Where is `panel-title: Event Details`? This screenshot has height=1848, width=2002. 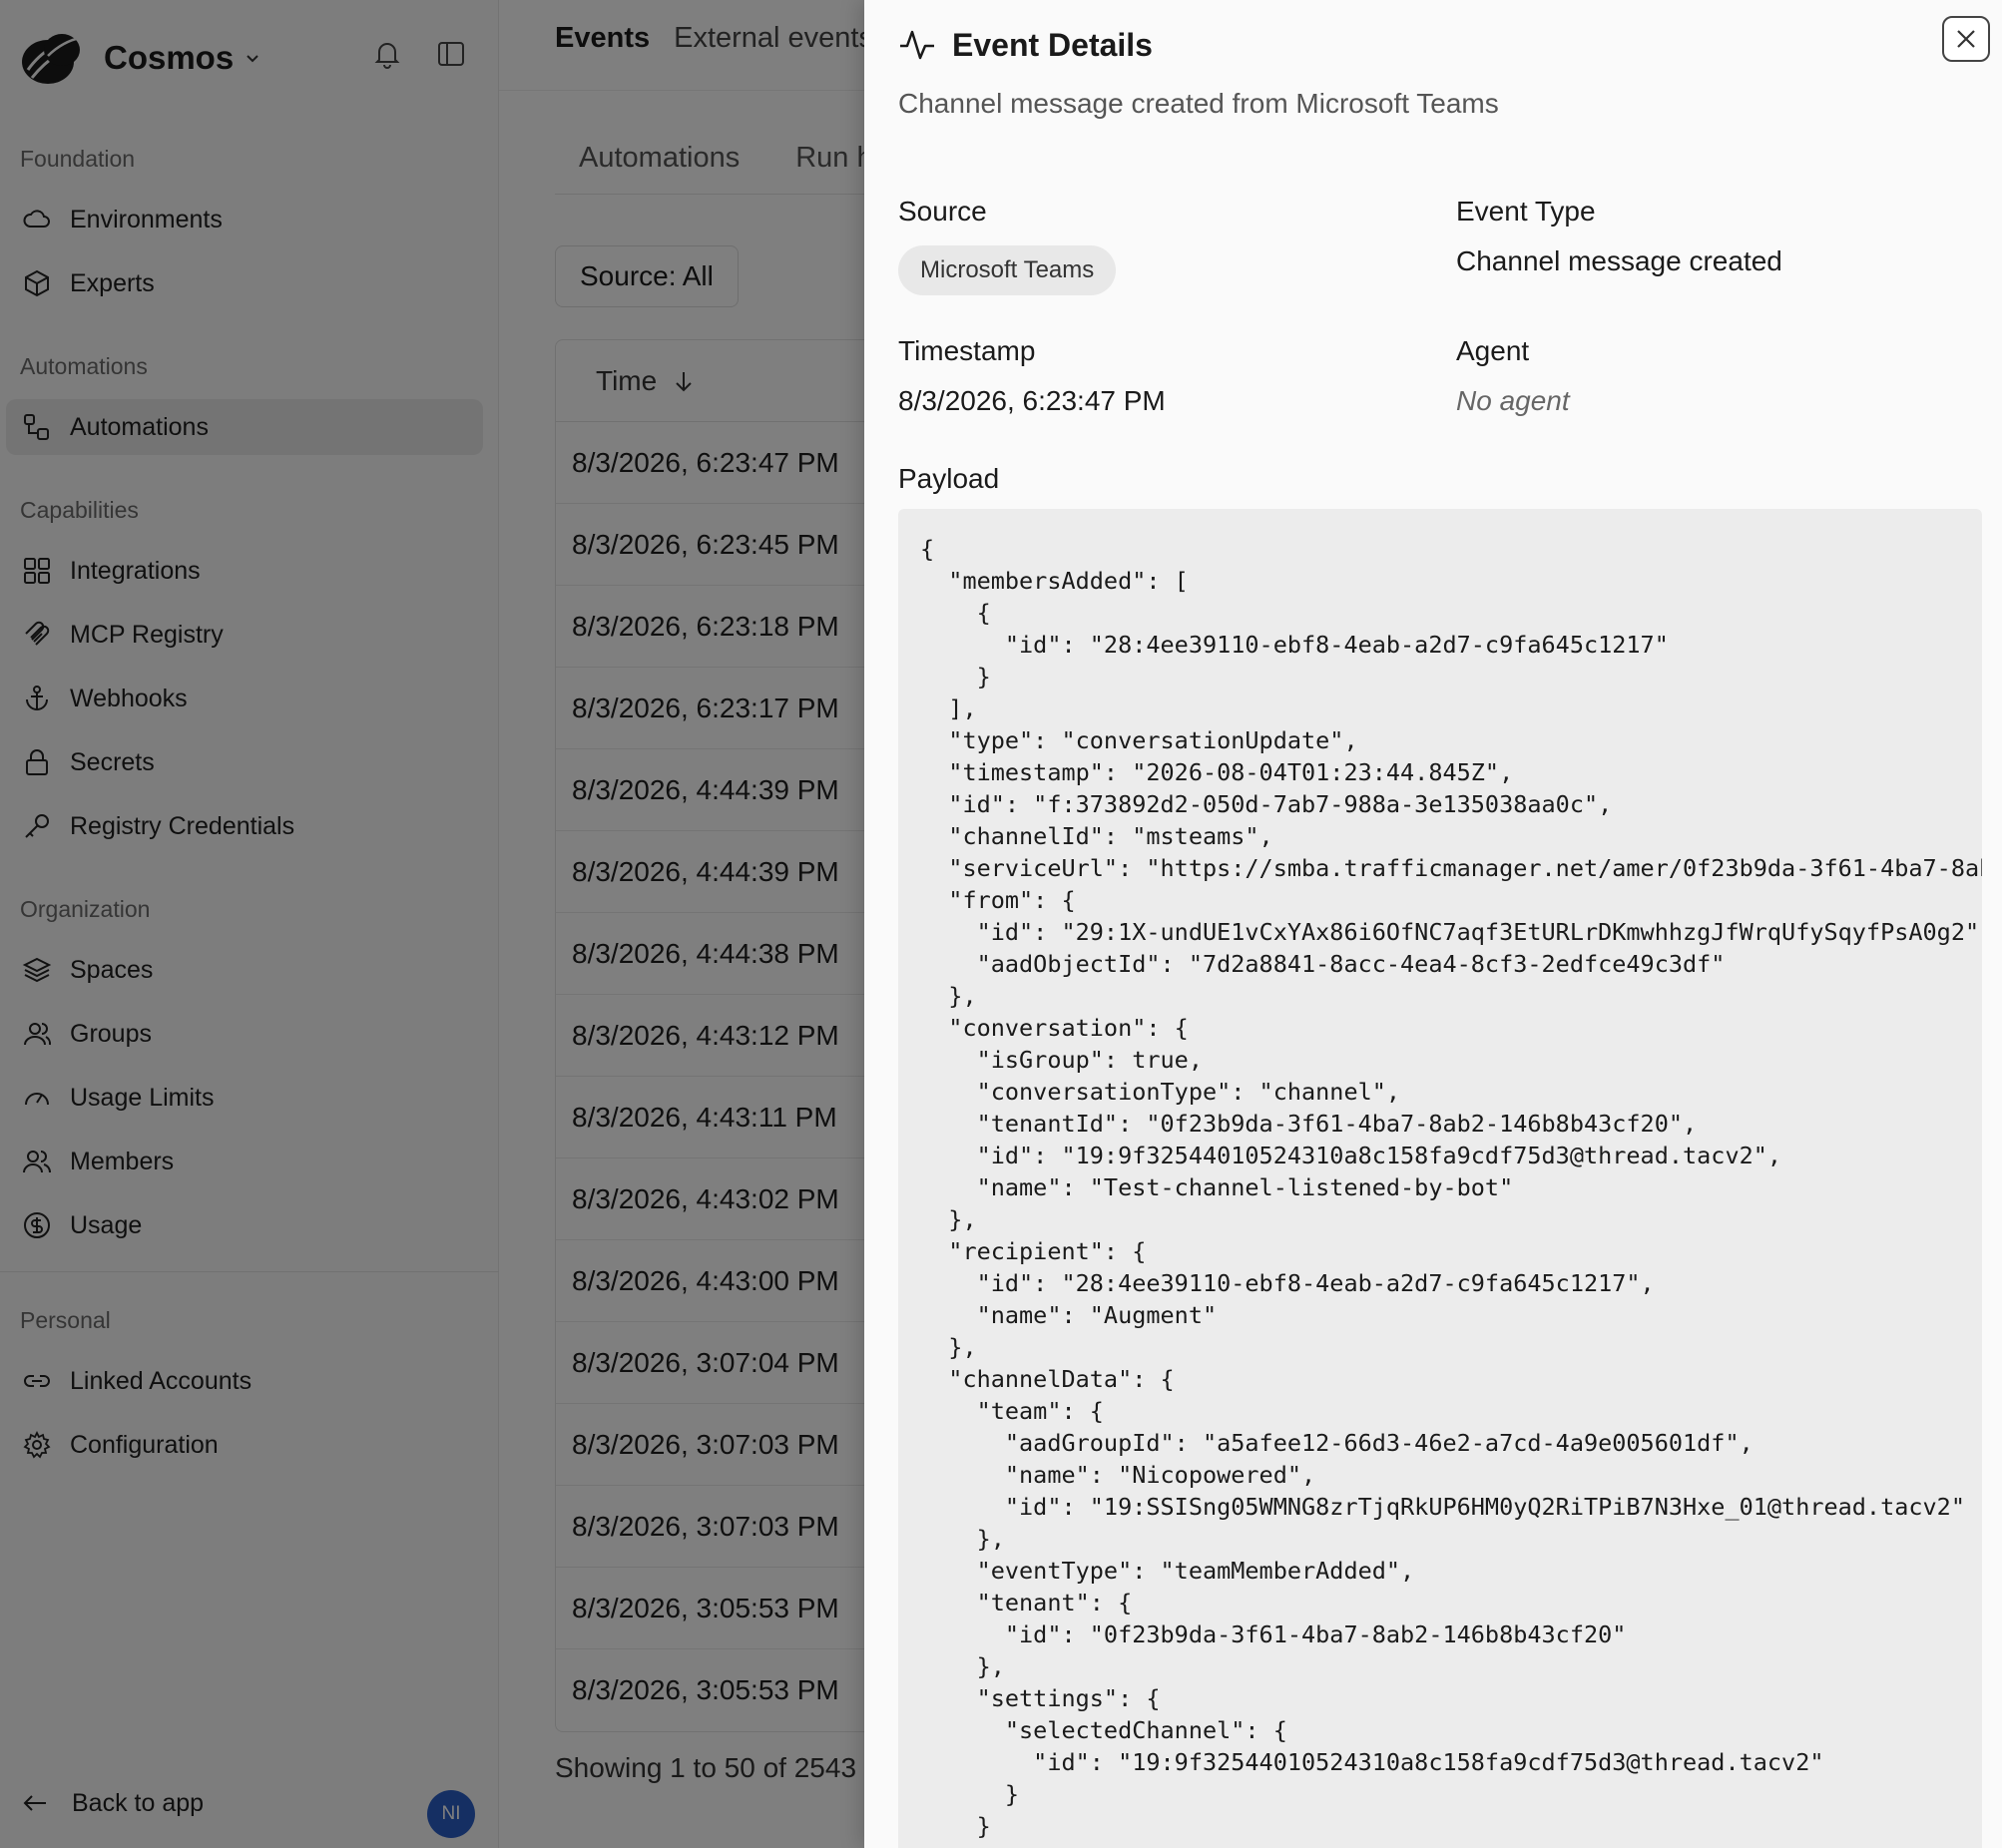
panel-title: Event Details is located at coordinates (1052, 44).